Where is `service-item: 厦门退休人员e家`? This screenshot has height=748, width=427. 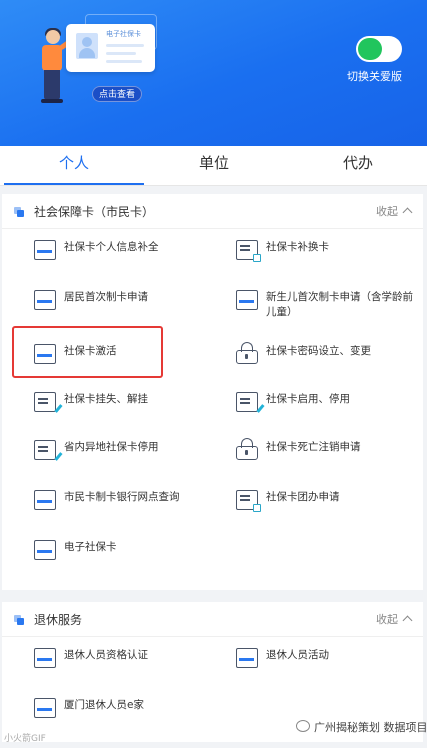 service-item: 厦门退休人员e家 is located at coordinates (119, 718).